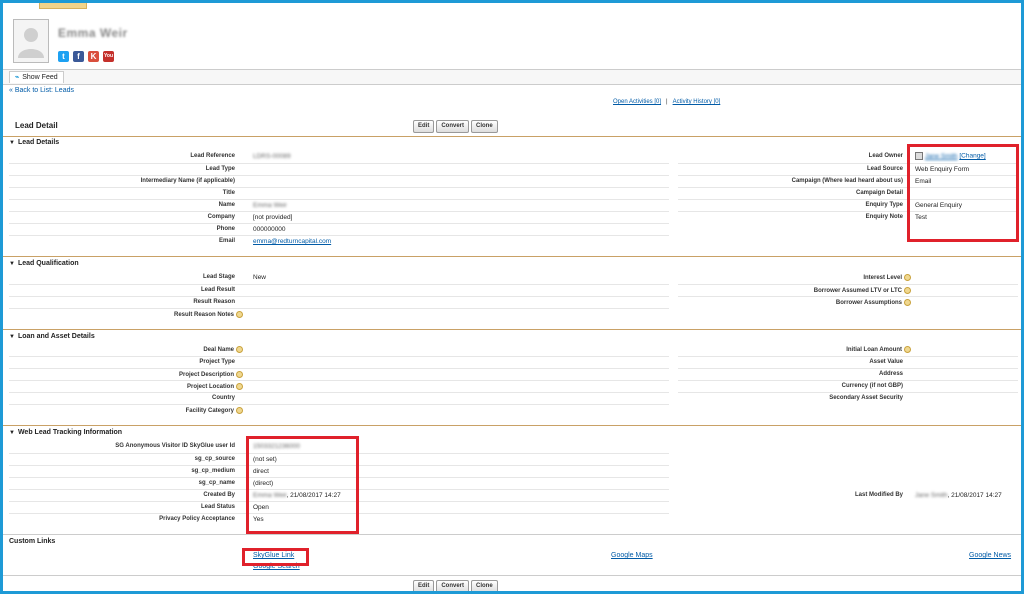 The image size is (1024, 594). I want to click on label-country: Country, so click(223, 398).